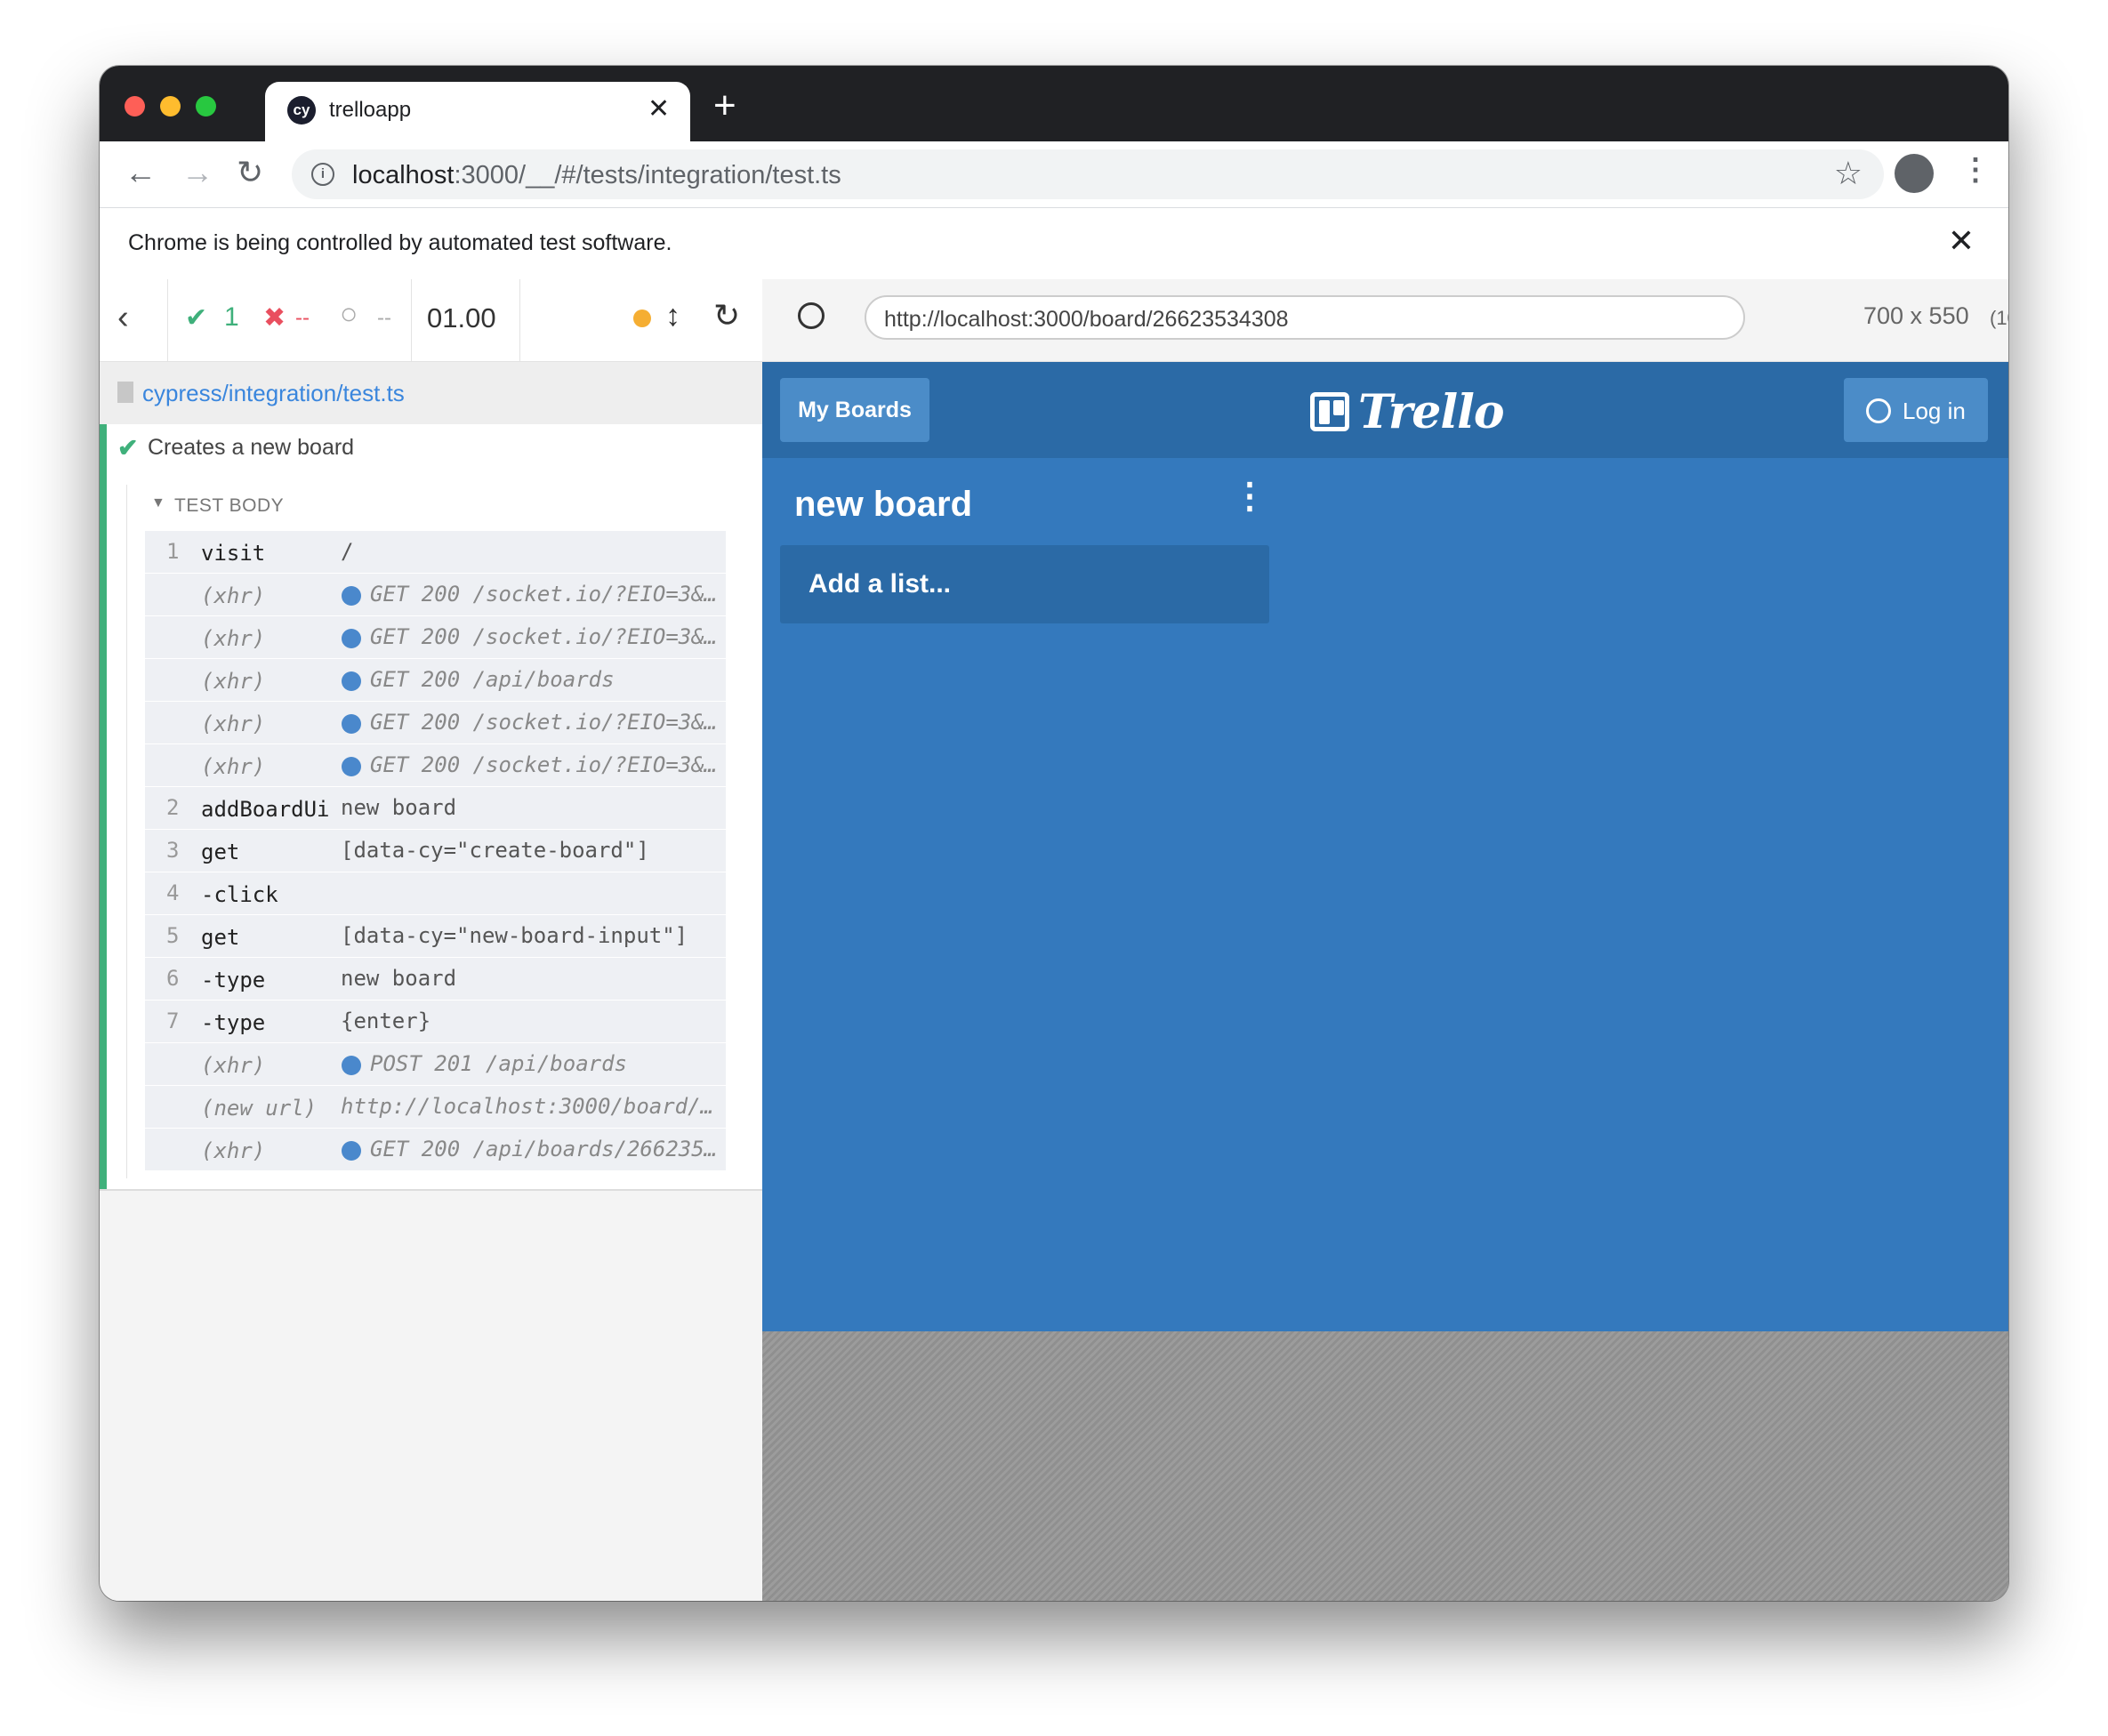 This screenshot has height=1736, width=2108. I want to click on infobar-close-icon: ✕, so click(1961, 241).